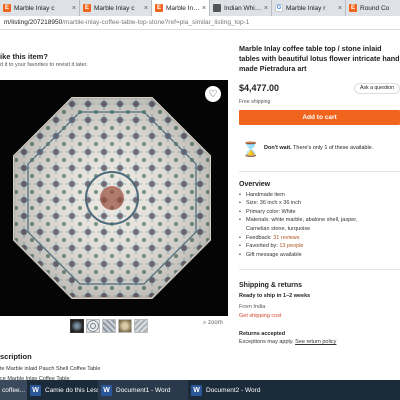 The image size is (400, 400). Describe the element at coordinates (259, 87) in the screenshot. I see `product-price: $4,477.00` at that location.